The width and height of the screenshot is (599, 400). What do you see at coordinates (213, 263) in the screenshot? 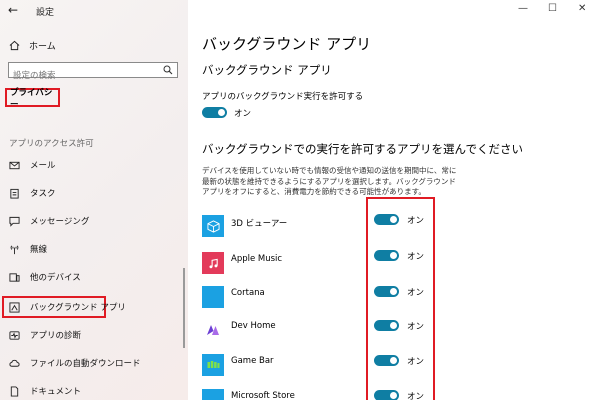
I see `music-note-icon` at bounding box center [213, 263].